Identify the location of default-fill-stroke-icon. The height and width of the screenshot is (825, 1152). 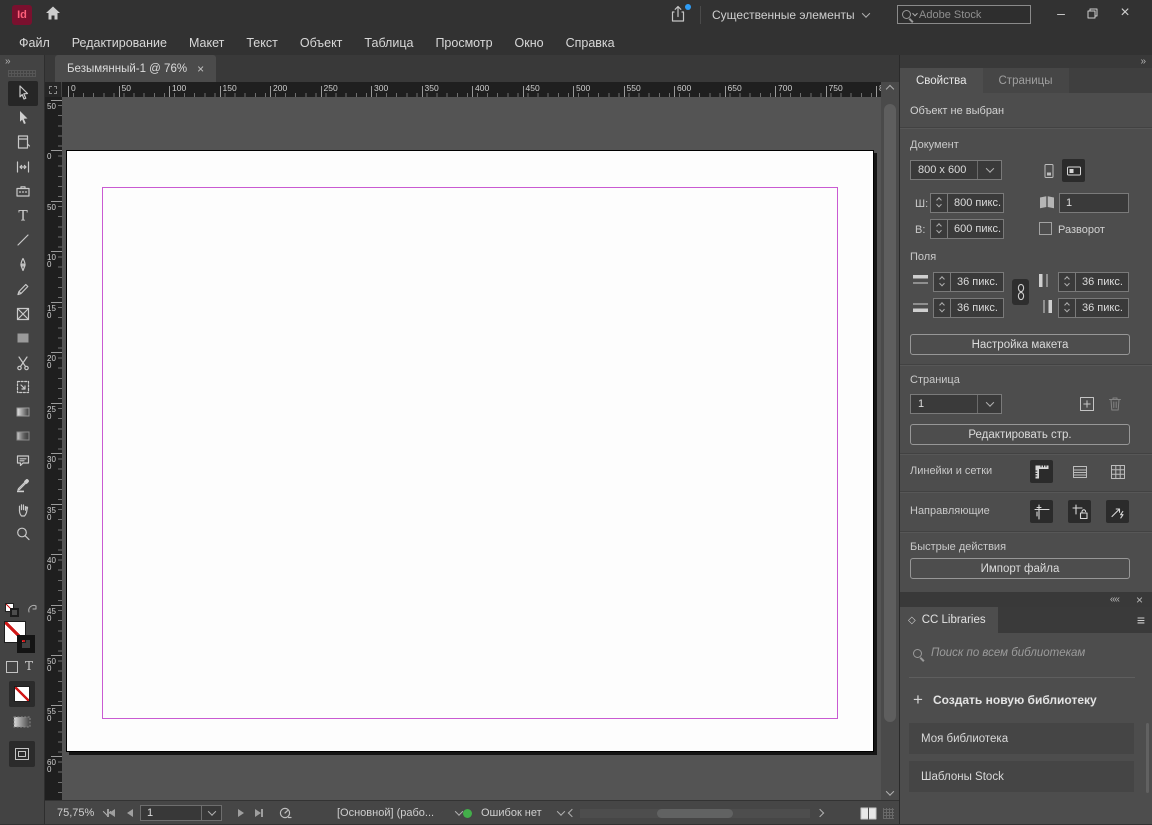
(12, 610).